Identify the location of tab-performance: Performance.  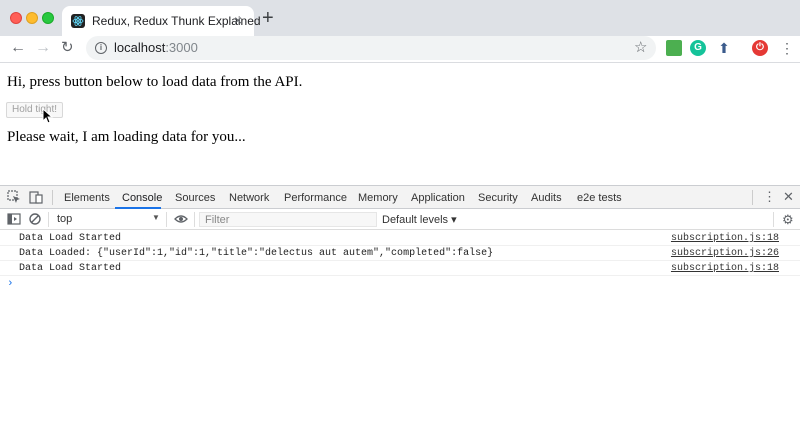
(315, 198).